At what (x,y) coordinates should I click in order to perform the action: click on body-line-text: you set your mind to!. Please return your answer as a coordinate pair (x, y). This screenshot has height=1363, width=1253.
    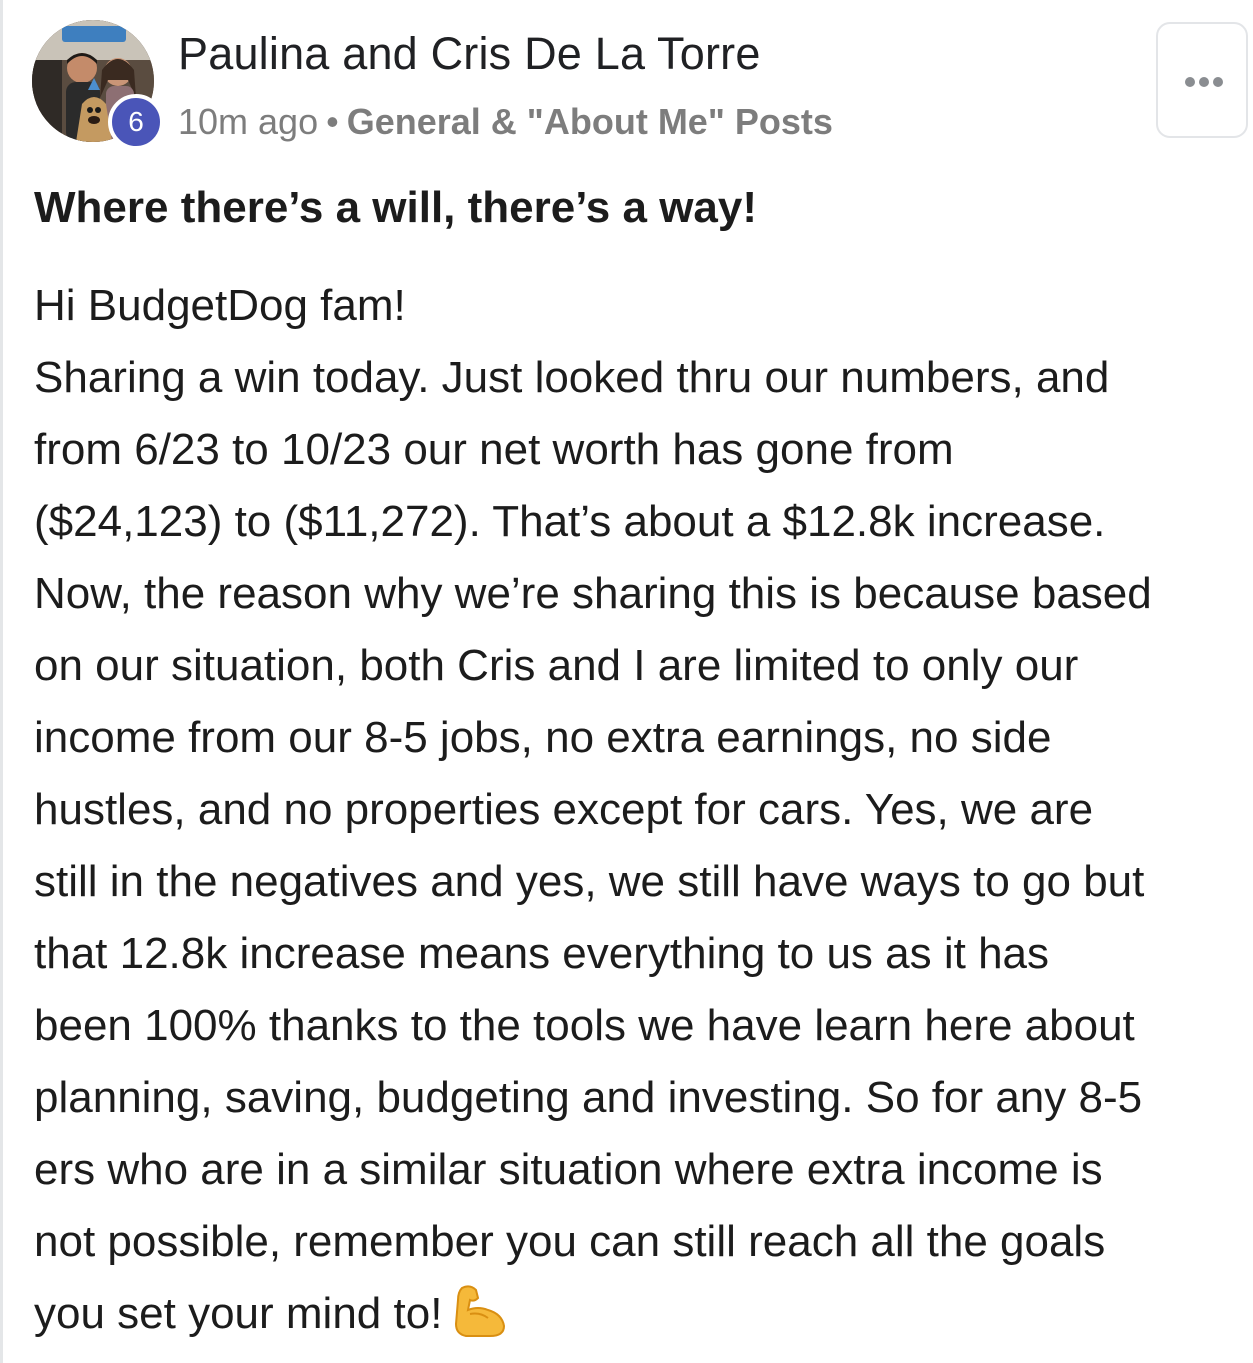
    Looking at the image, I should click on (238, 1313).